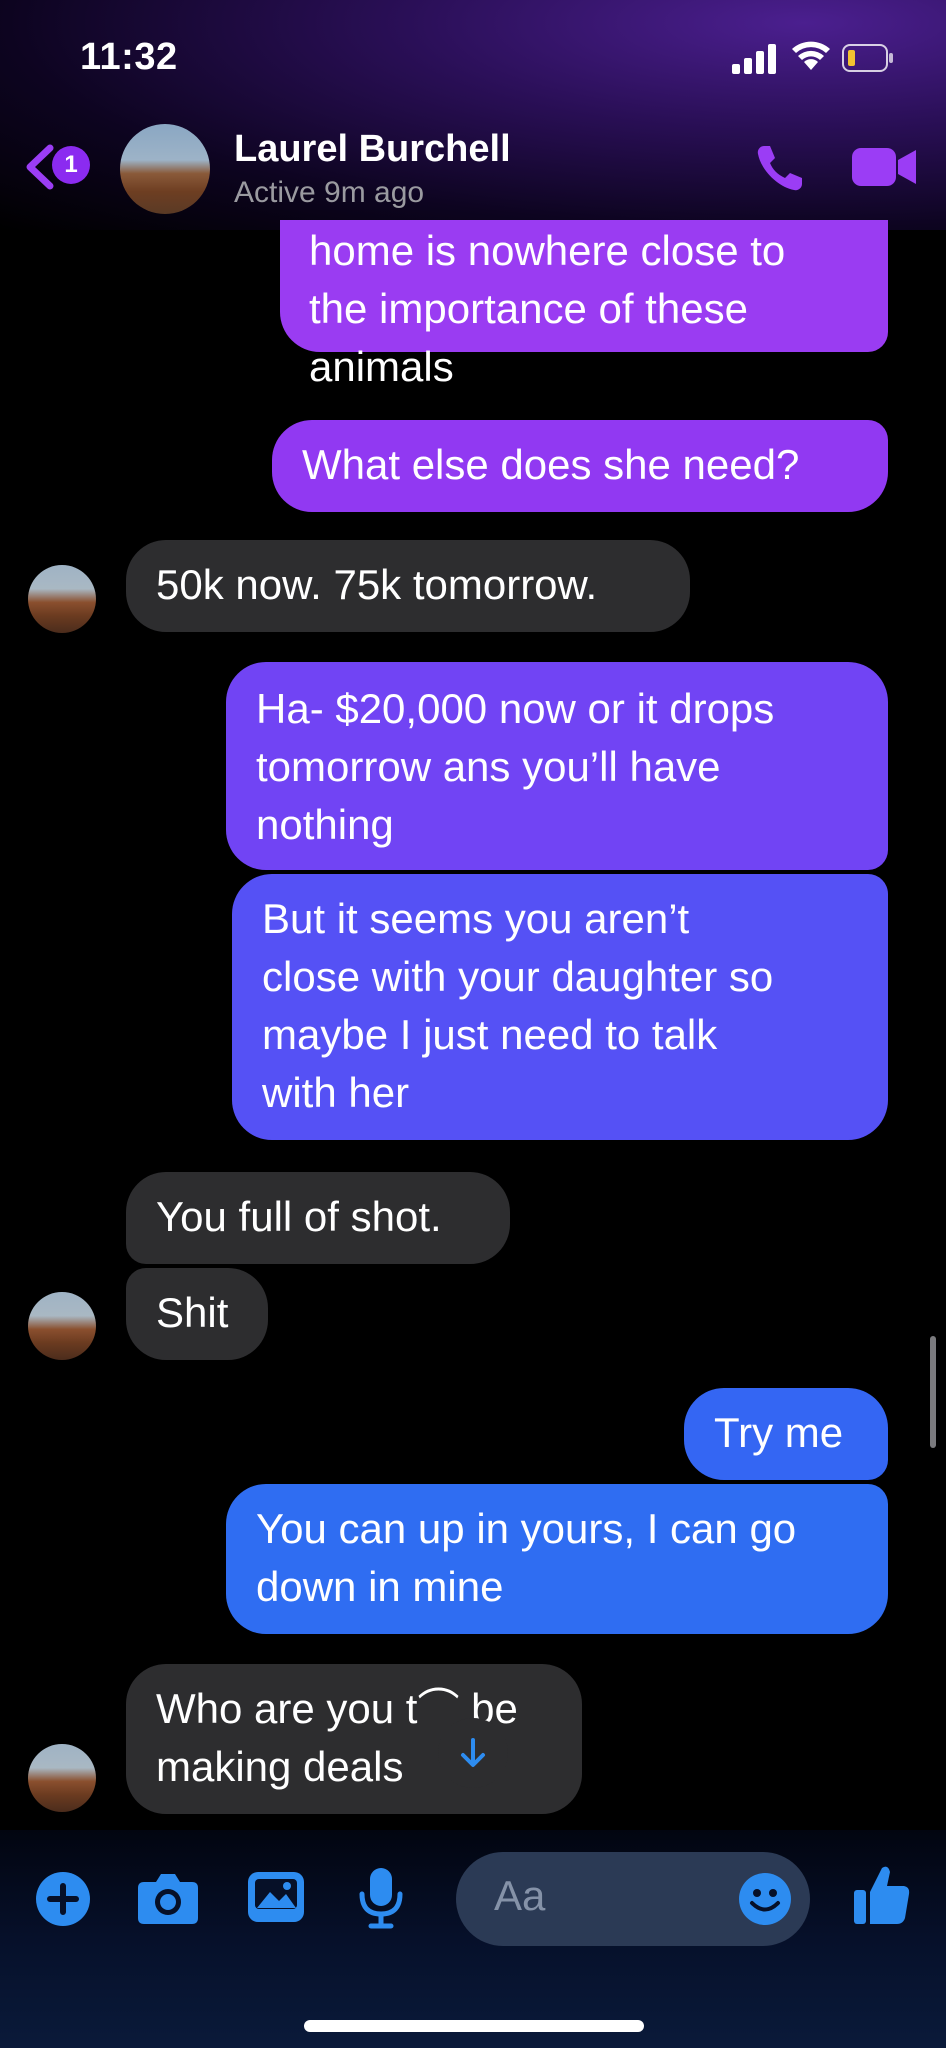  I want to click on incoming-message: Shit, so click(197, 1314).